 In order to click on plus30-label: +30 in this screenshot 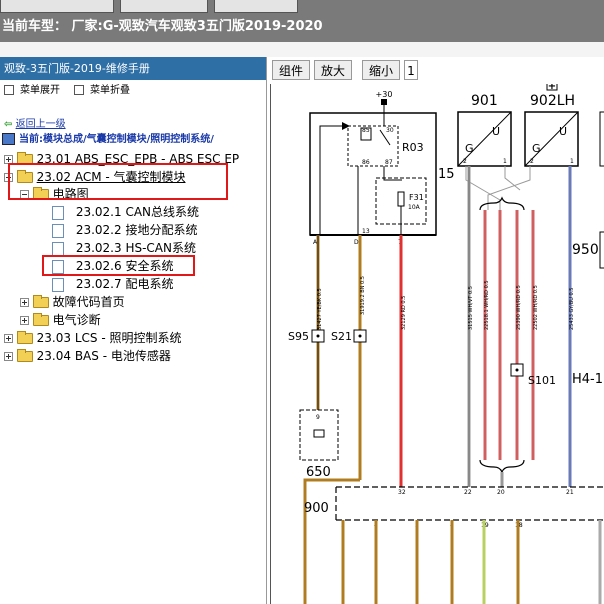, I will do `click(384, 94)`.